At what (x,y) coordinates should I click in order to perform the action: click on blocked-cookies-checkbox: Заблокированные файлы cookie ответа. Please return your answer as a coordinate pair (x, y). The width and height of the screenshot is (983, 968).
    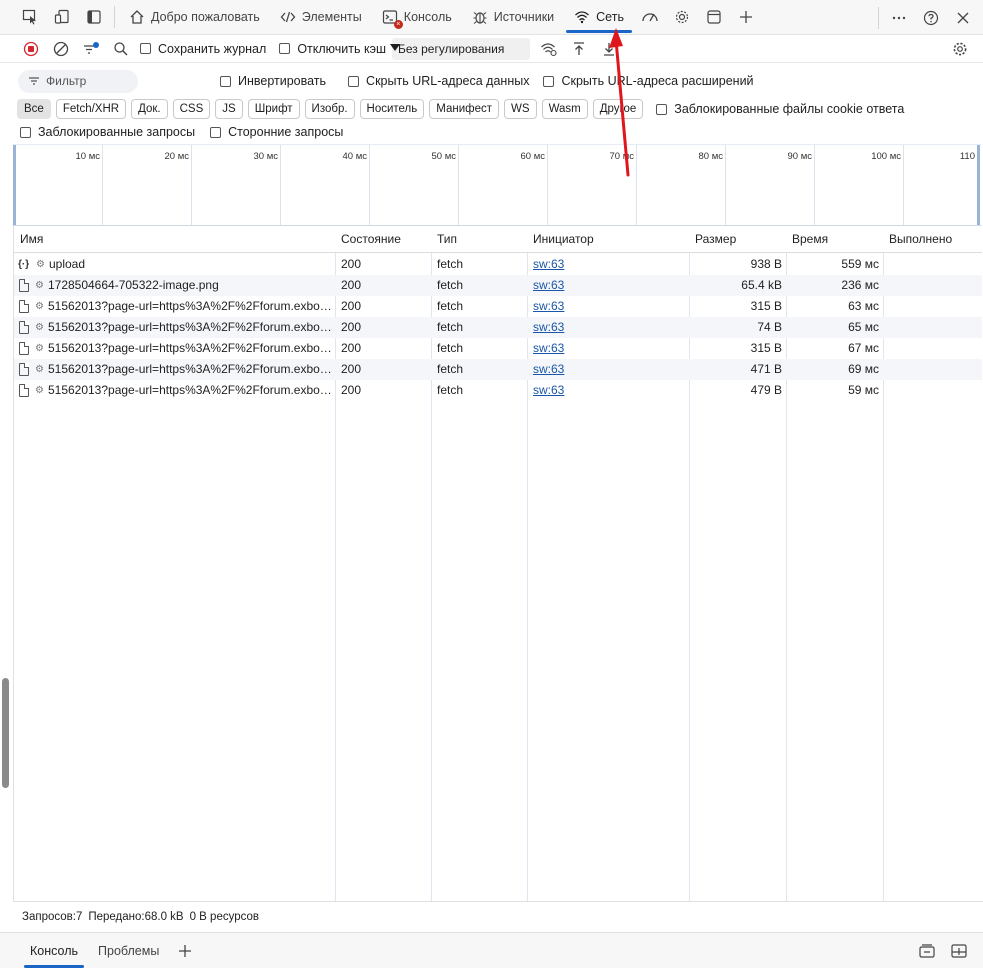
    Looking at the image, I should click on (780, 109).